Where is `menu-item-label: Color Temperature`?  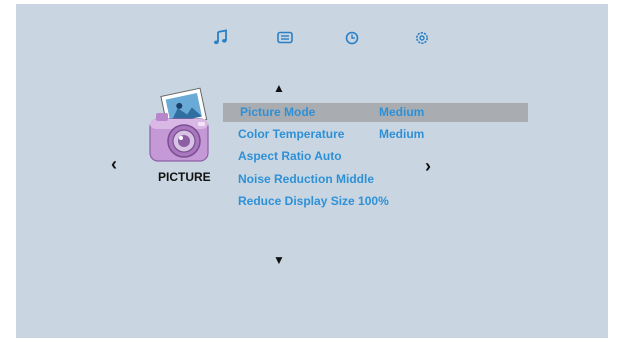
menu-item-label: Color Temperature is located at coordinates (291, 134).